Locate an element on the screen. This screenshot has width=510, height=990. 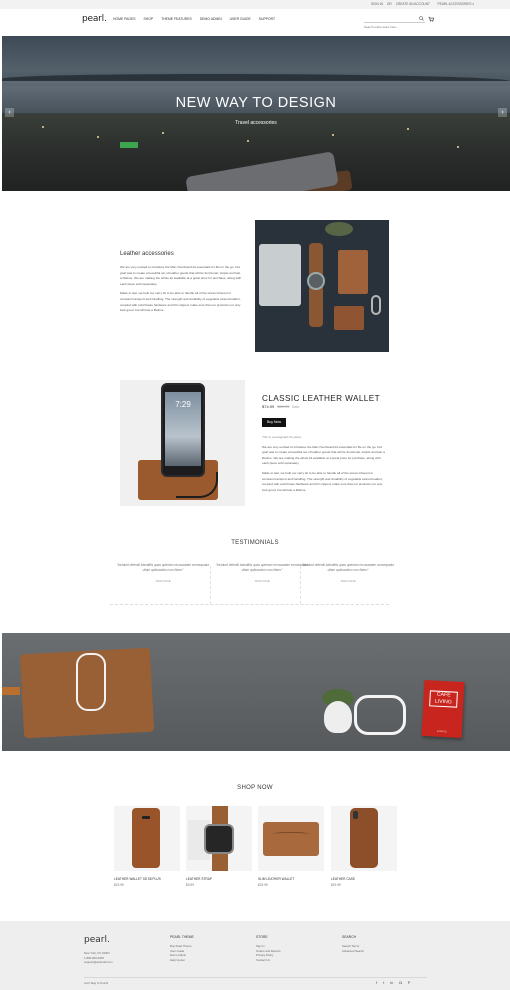
product-card: SLIM LEATHER WALLET $24.99 is located at coordinates (291, 846).